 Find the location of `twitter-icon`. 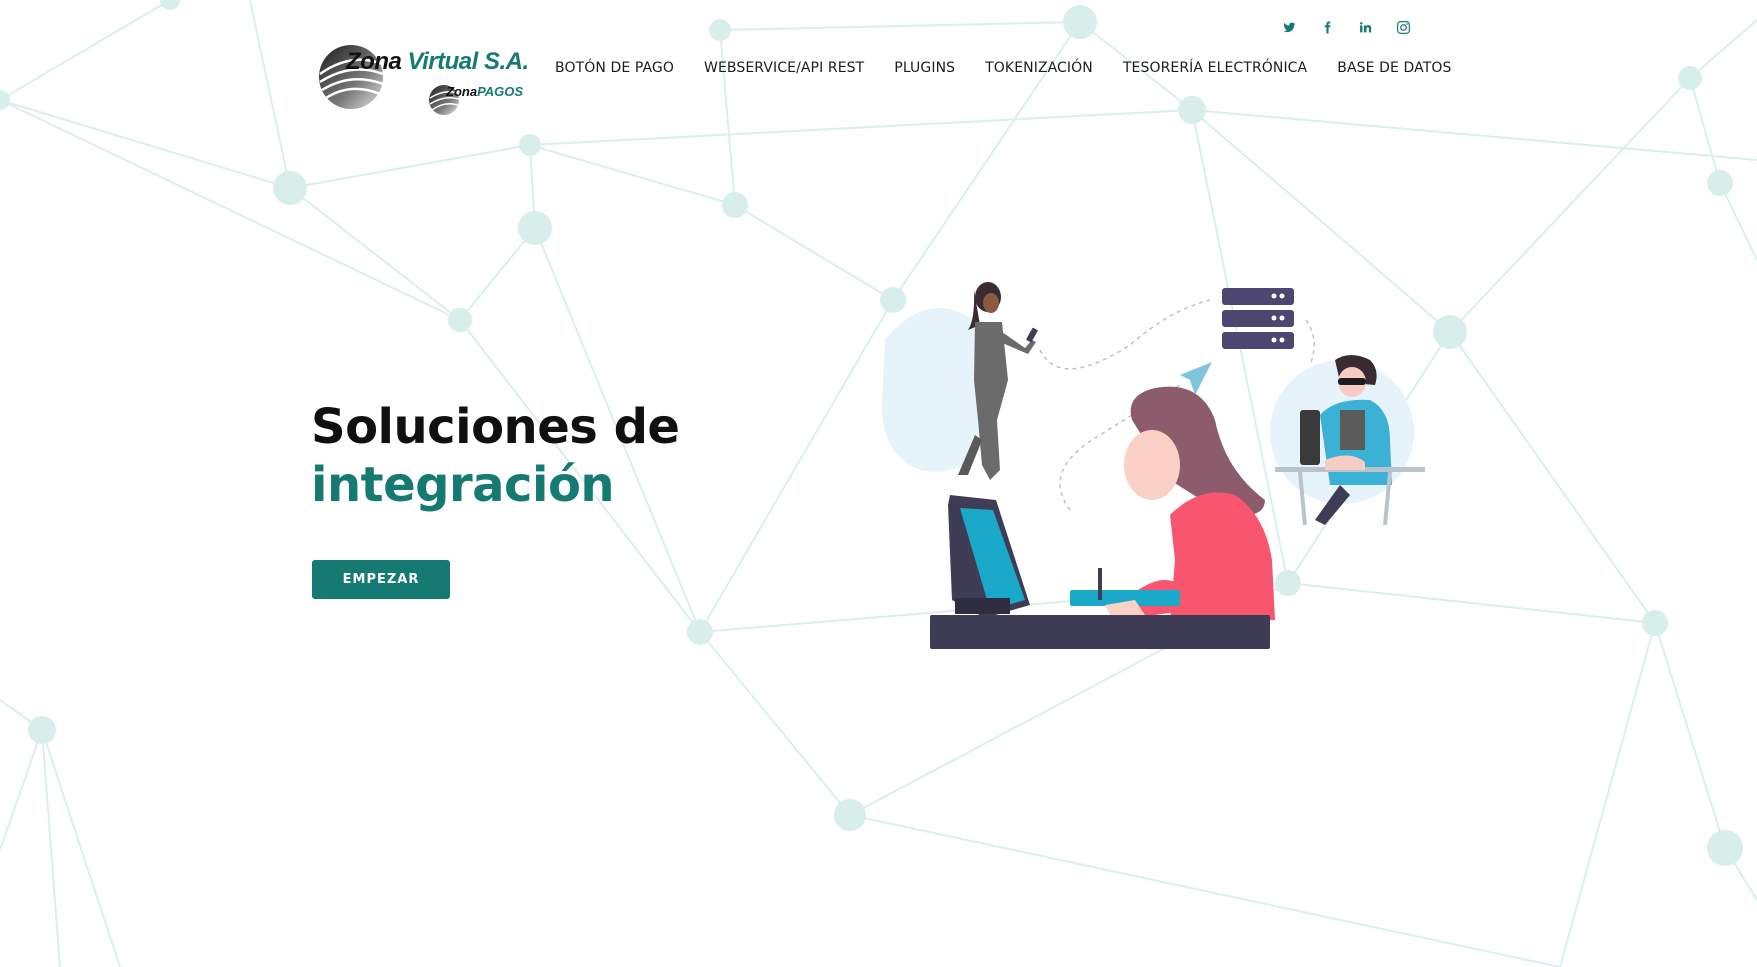

twitter-icon is located at coordinates (1289, 27).